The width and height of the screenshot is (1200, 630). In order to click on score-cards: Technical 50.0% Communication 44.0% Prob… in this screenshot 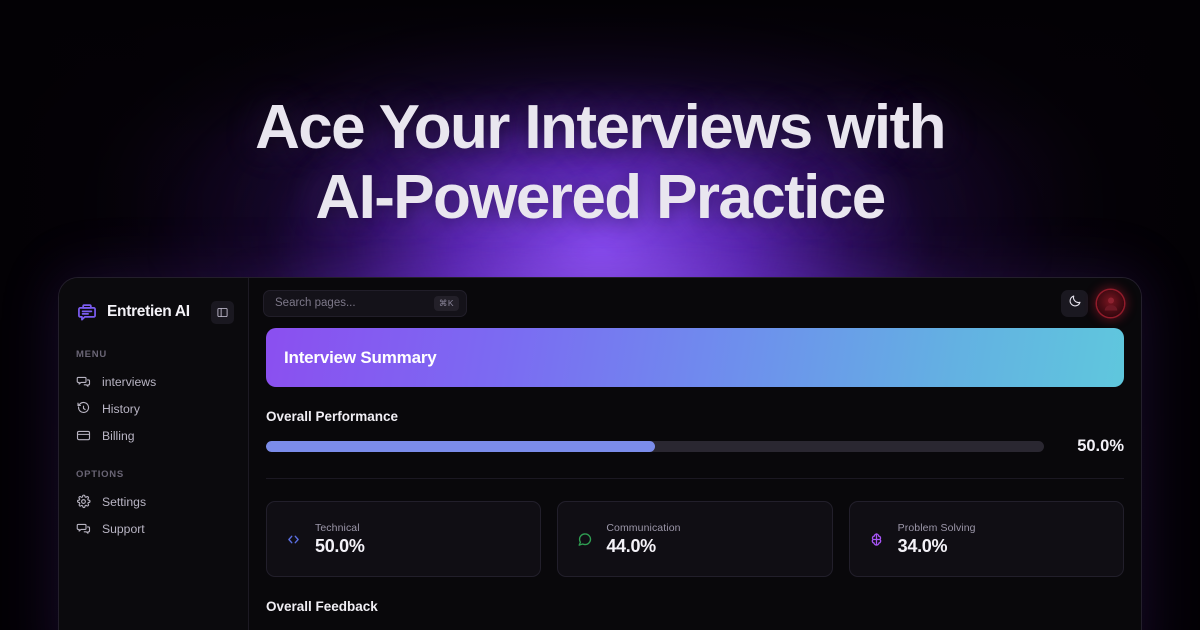, I will do `click(695, 539)`.